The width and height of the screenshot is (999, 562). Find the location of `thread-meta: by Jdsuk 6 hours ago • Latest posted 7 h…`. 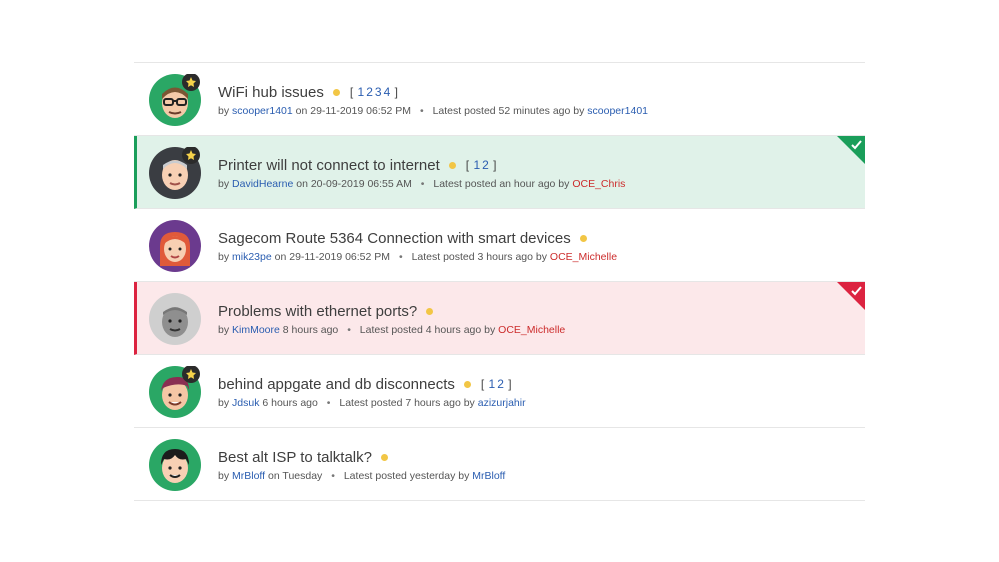

thread-meta: by Jdsuk 6 hours ago • Latest posted 7 h… is located at coordinates (372, 403).